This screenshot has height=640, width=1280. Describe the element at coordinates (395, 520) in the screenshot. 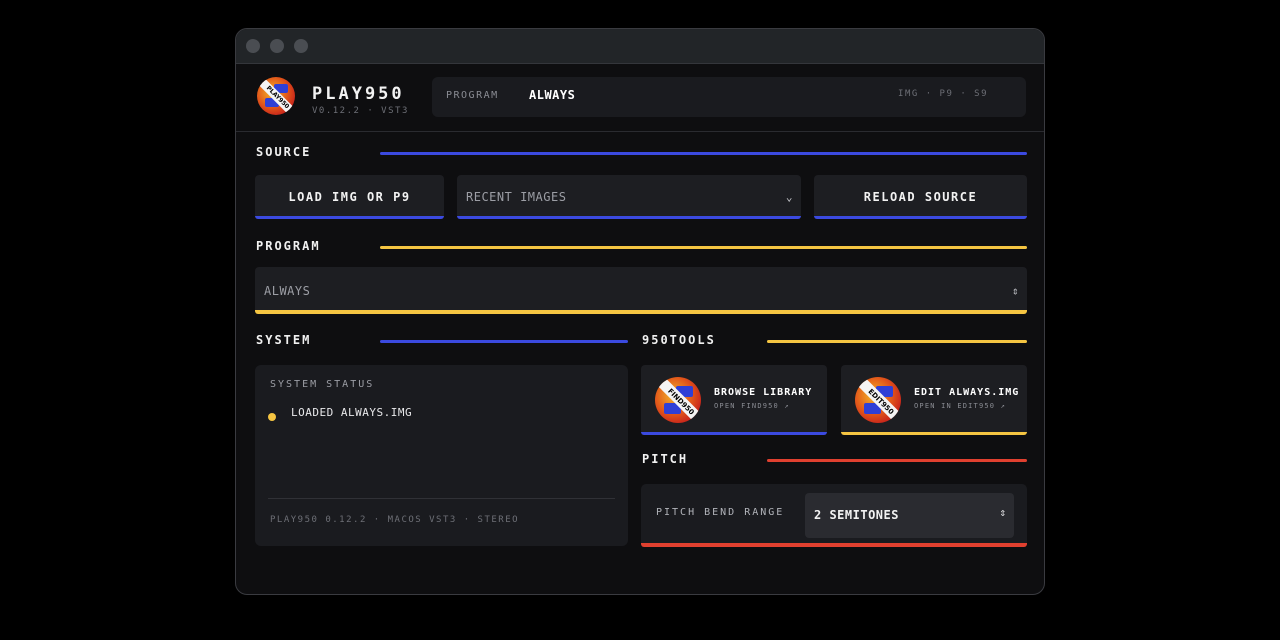

I see `status-footer: PLAY950 0.12.2 · MACOS VST3 · STEREO` at that location.